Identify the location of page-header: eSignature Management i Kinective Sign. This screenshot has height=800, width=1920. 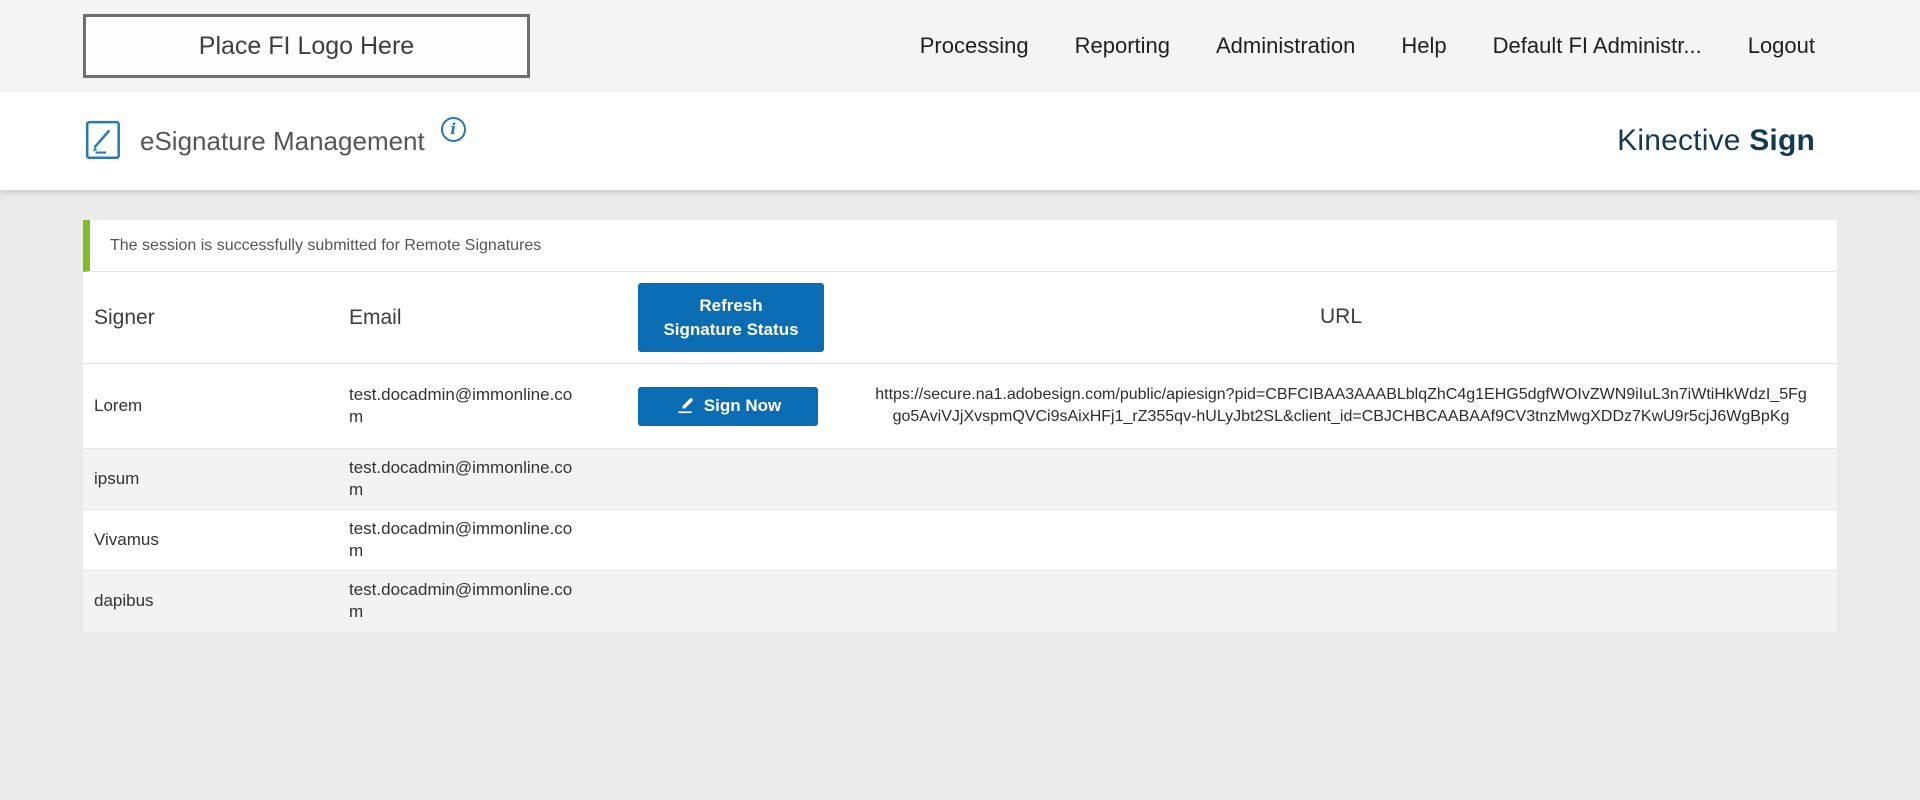
(960, 141).